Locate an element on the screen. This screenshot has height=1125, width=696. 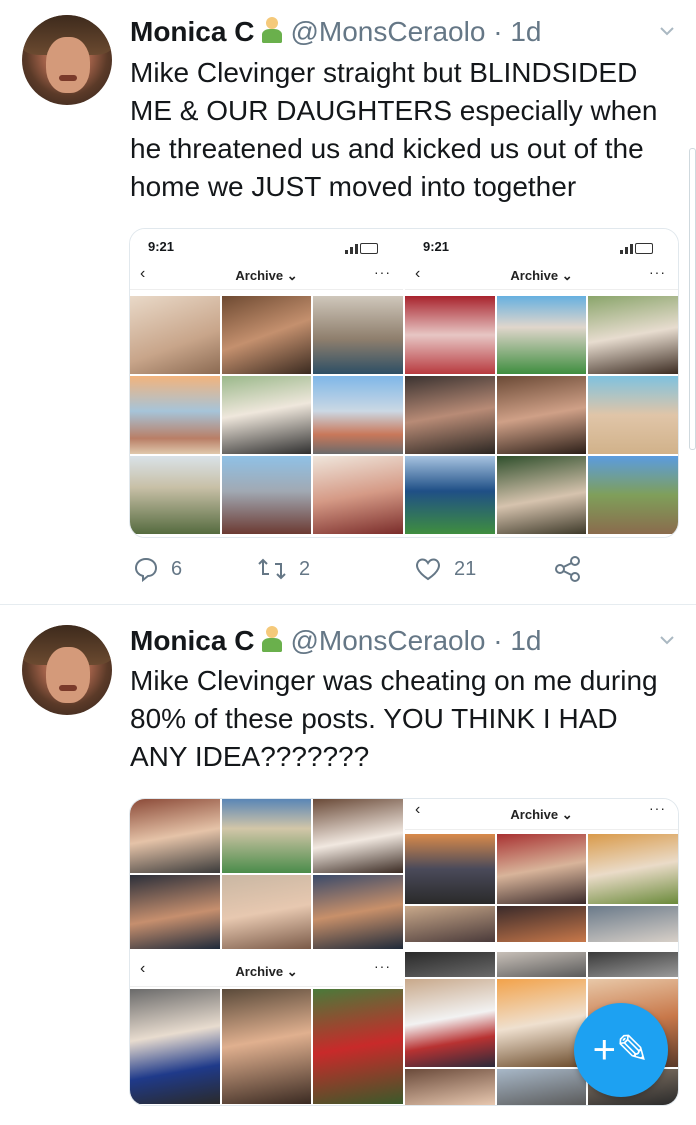
scrollbar is located at coordinates (692, 299).